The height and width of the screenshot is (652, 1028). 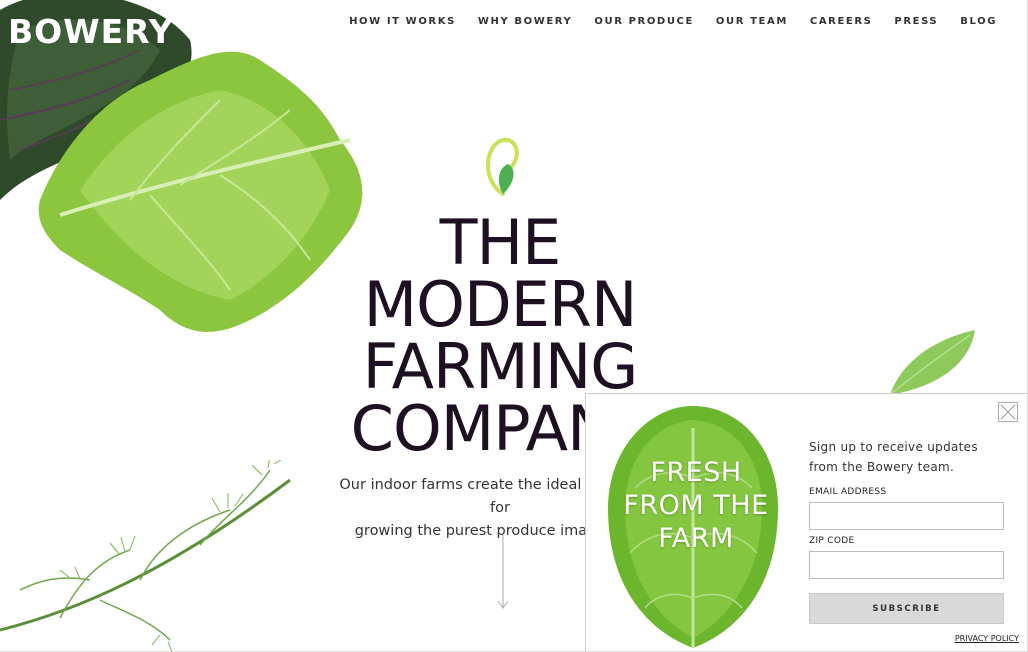 What do you see at coordinates (500, 242) in the screenshot?
I see `hero-title-line: THE` at bounding box center [500, 242].